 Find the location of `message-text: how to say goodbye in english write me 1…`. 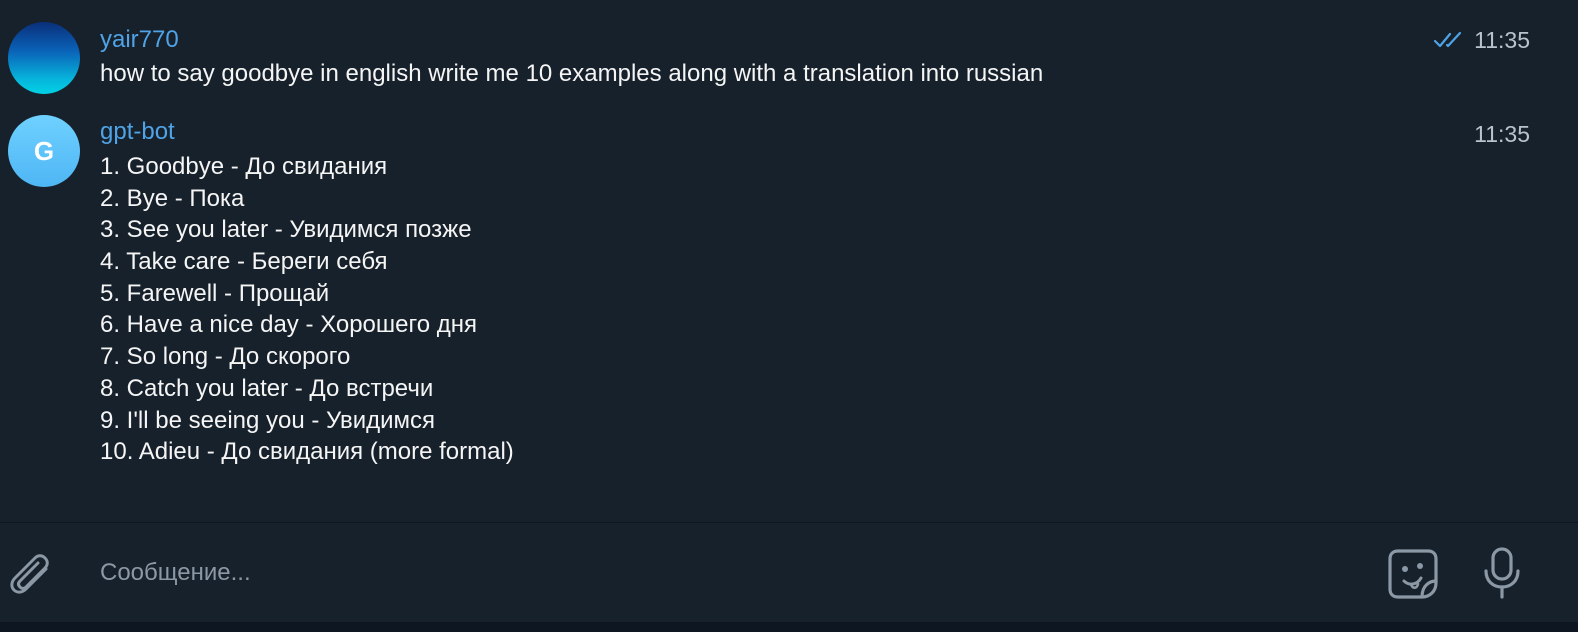

message-text: how to say goodbye in english write me 1… is located at coordinates (572, 73).